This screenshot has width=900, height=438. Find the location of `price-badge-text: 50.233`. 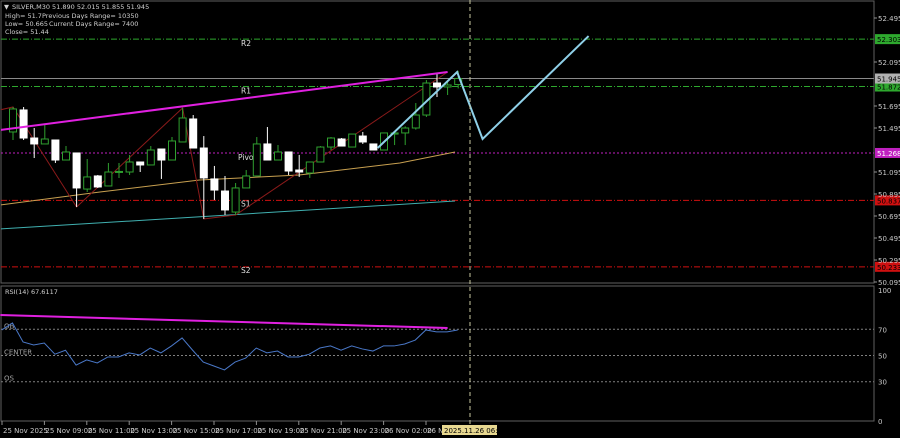

price-badge-text: 50.233 is located at coordinates (888, 268).